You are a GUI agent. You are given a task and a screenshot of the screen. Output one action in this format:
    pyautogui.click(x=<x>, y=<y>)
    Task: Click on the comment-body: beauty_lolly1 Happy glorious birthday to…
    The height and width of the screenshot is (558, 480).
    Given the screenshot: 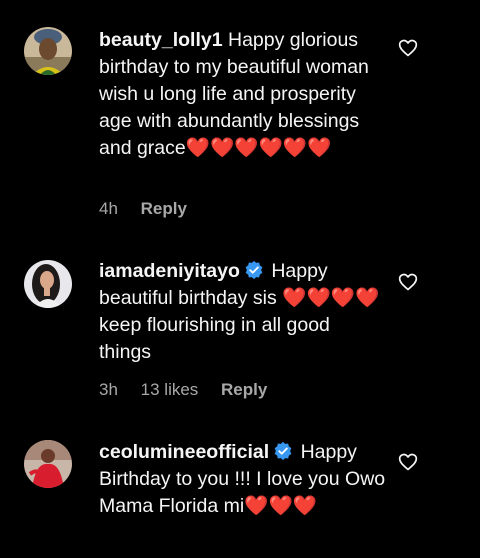 What is the action you would take?
    pyautogui.click(x=243, y=94)
    